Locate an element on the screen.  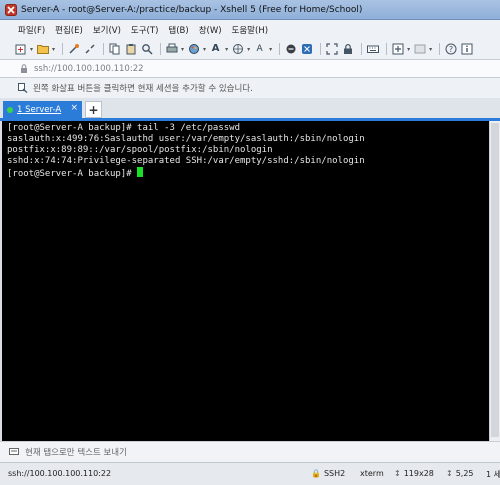
info-icon is located at coordinates (466, 49).